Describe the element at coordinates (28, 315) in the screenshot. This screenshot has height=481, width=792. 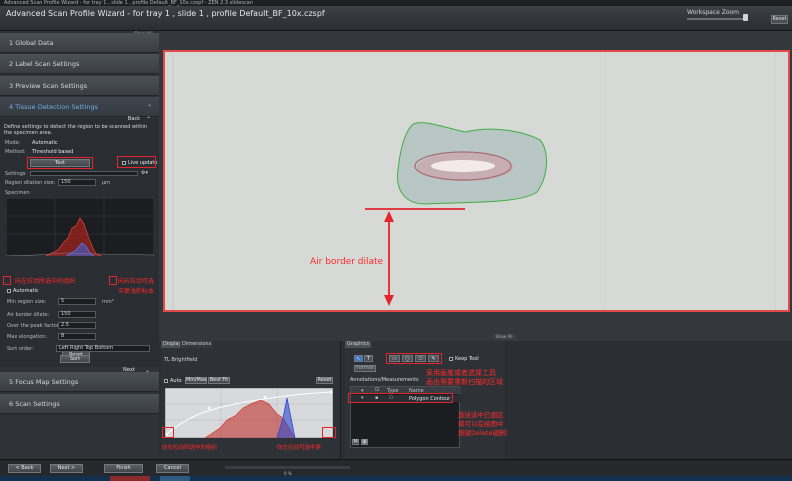
I see `air-border-label: Air border dilate:` at that location.